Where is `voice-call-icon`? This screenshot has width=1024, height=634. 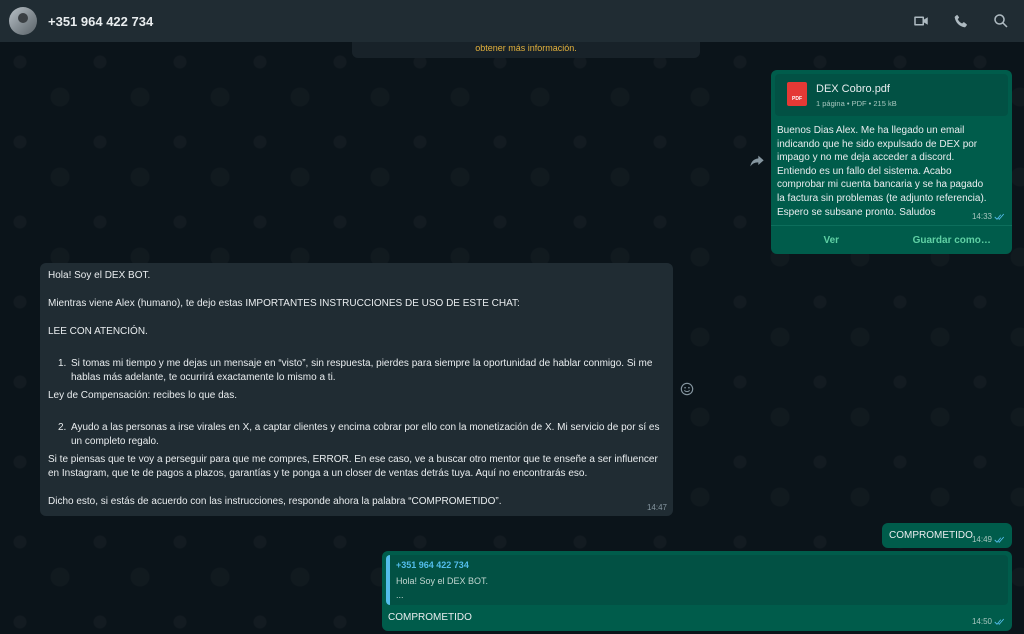 voice-call-icon is located at coordinates (961, 21).